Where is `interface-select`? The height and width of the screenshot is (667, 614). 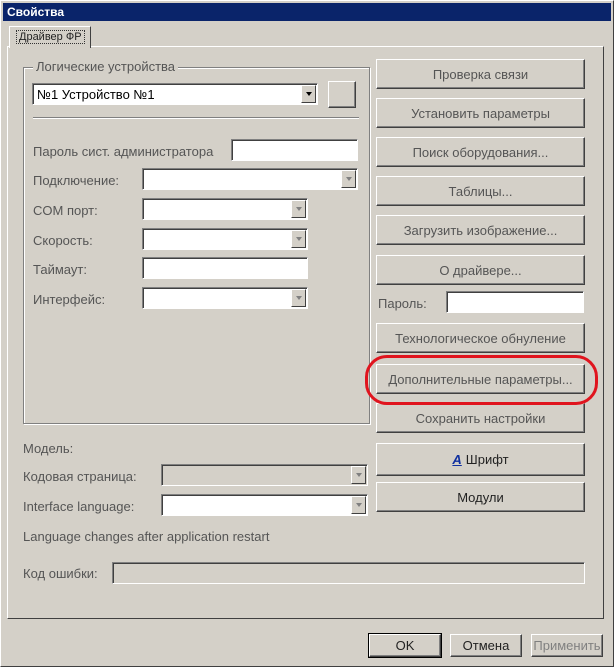 interface-select is located at coordinates (225, 298).